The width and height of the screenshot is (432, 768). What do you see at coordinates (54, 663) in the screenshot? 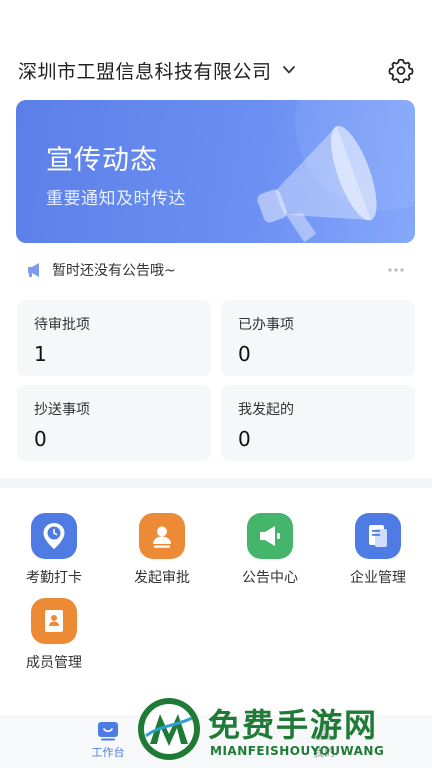
I see `app-label: 成员管理` at bounding box center [54, 663].